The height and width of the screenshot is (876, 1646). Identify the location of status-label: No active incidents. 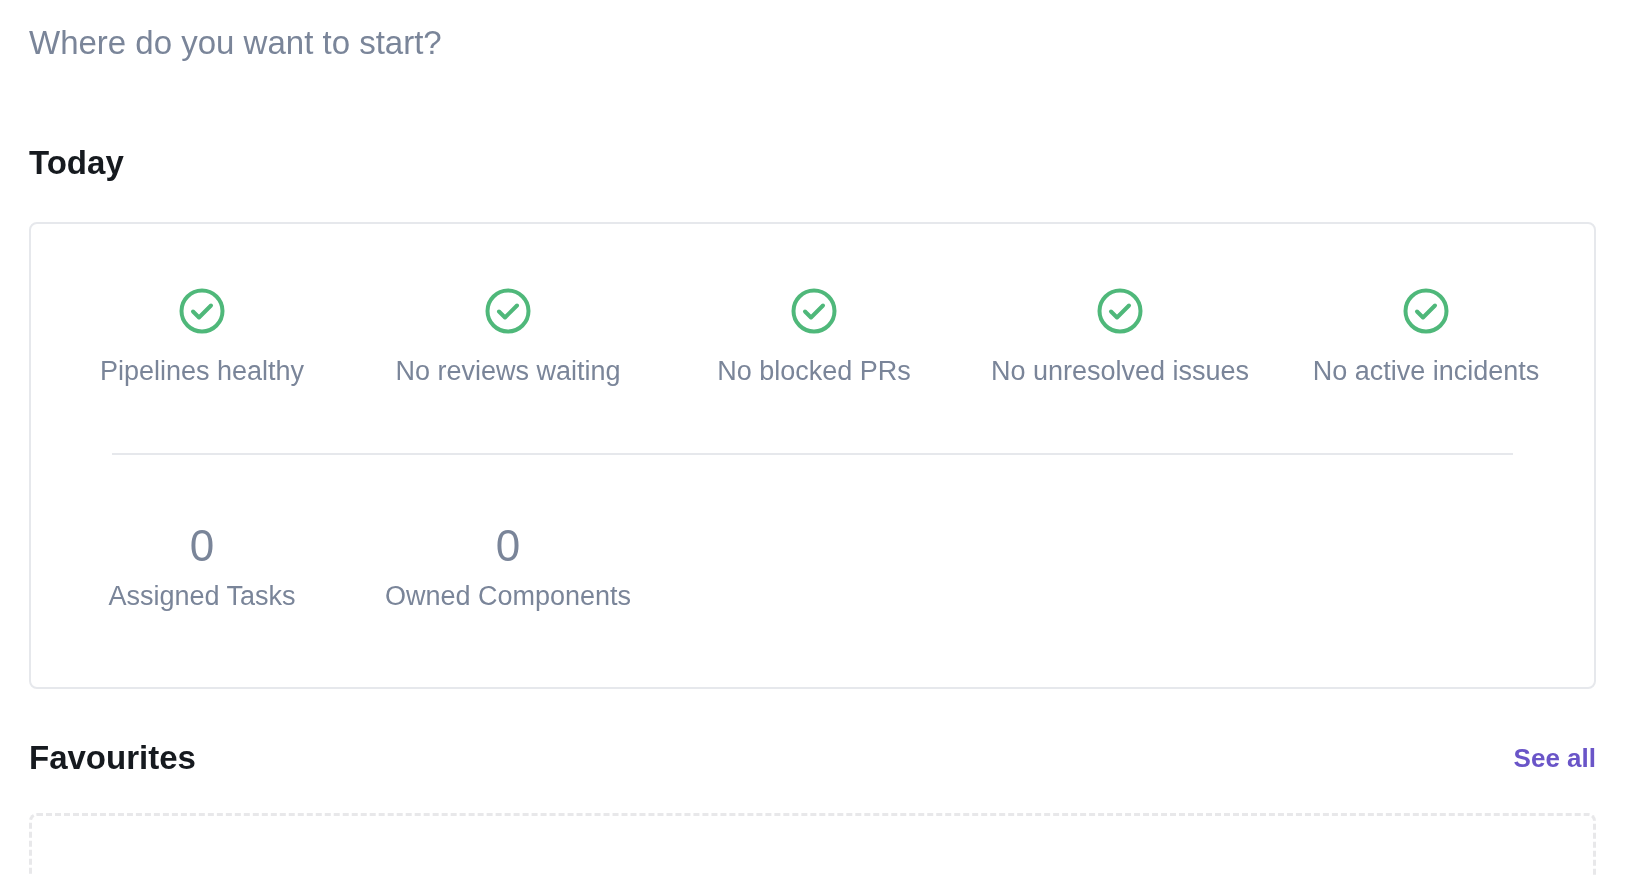
(1426, 371).